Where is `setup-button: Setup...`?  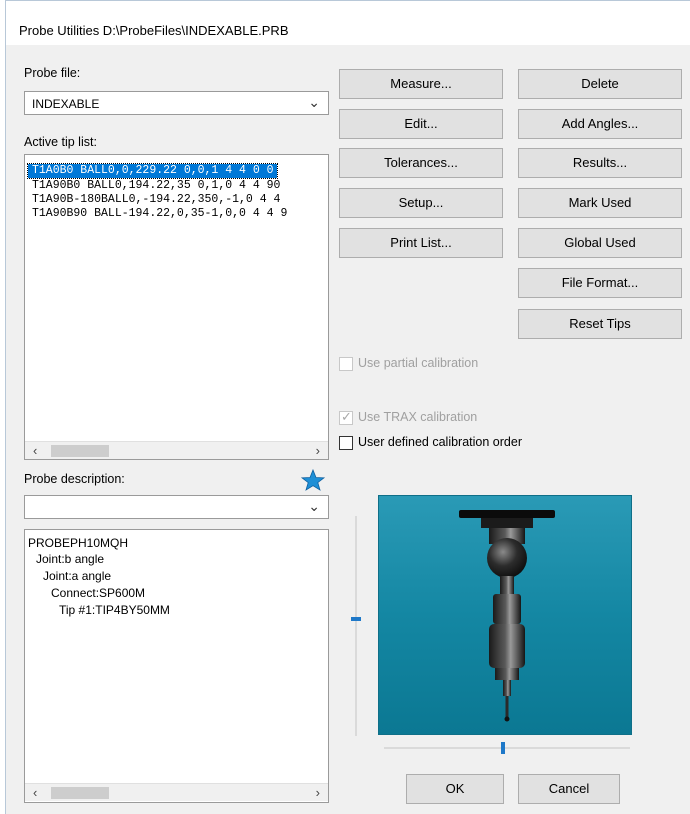 setup-button: Setup... is located at coordinates (421, 203).